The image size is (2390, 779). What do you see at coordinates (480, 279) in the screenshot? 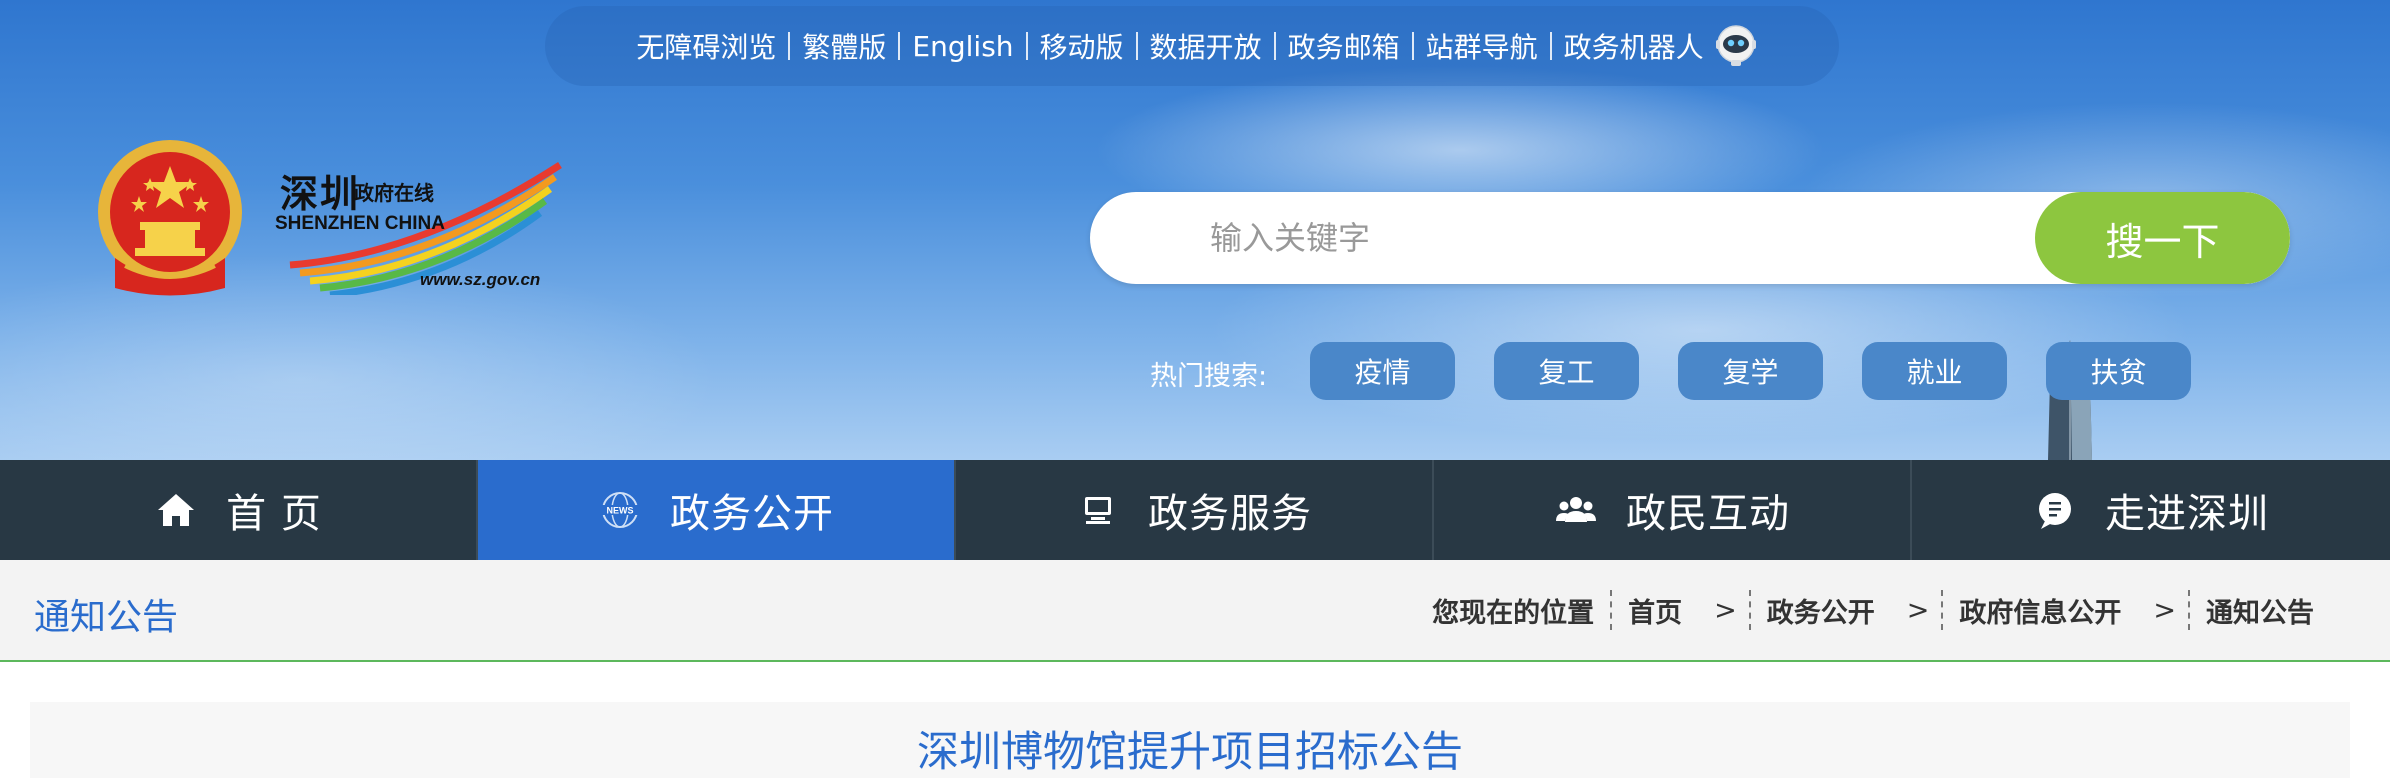
I see `logo-url: www.sz.gov.cn` at bounding box center [480, 279].